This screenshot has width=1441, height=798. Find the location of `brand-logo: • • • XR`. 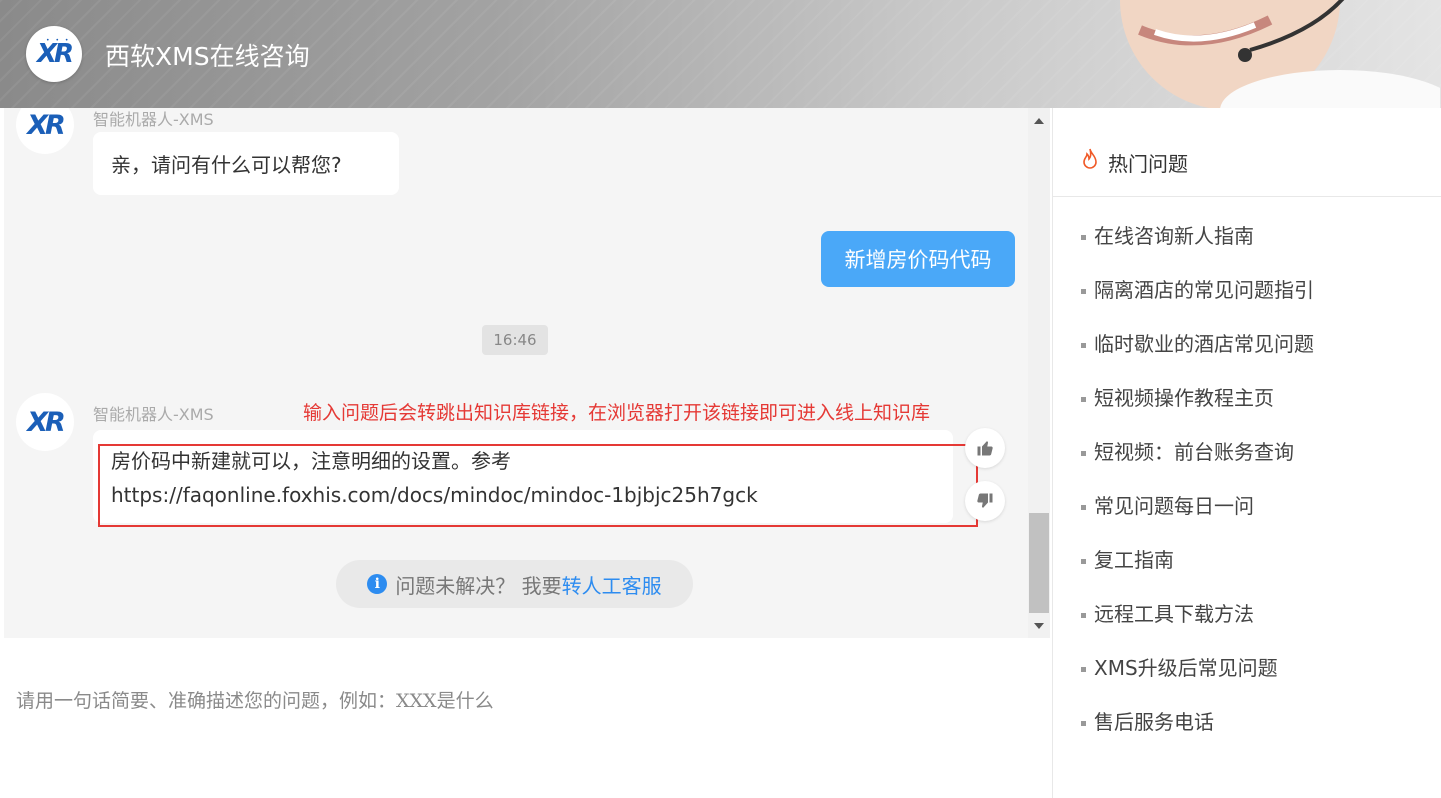

brand-logo: • • • XR is located at coordinates (54, 54).